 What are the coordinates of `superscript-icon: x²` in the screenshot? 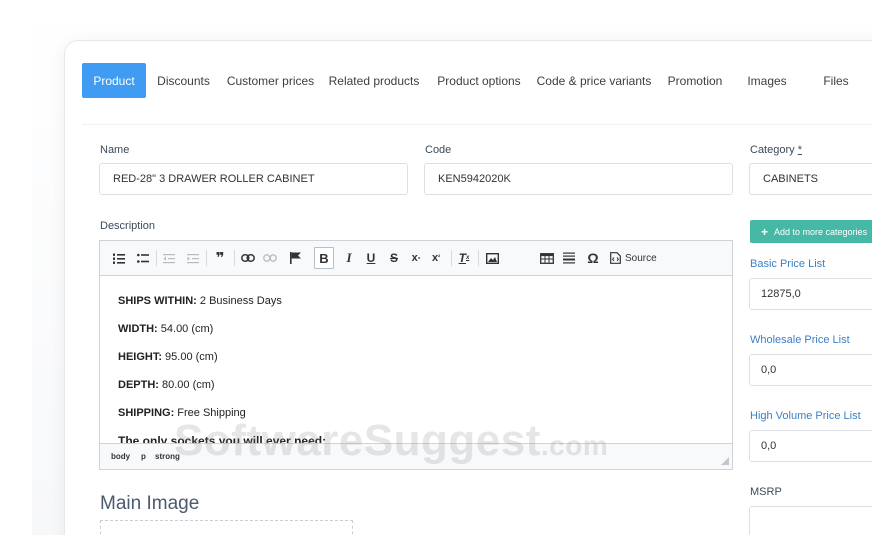 It's located at (436, 258).